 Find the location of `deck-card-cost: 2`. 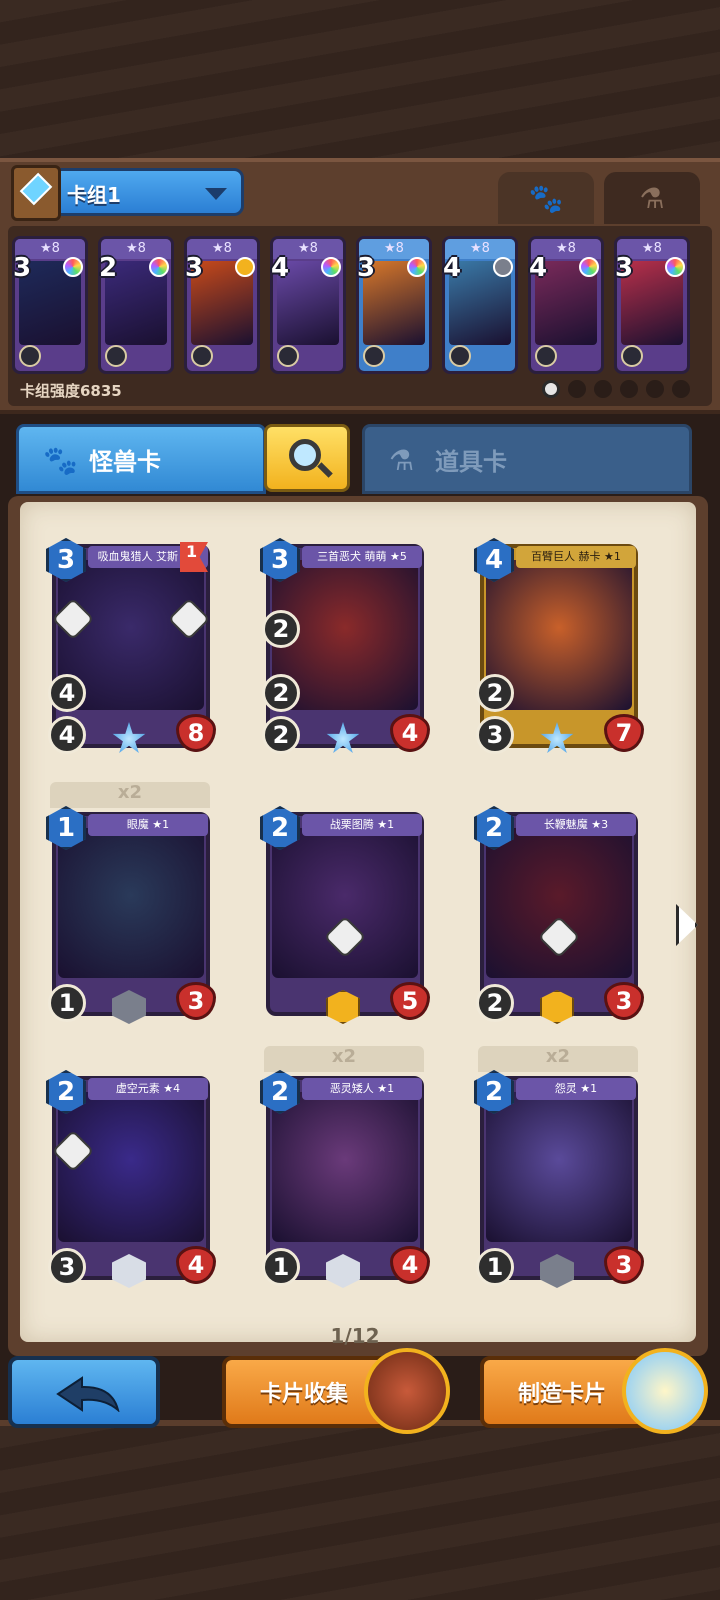

deck-card-cost: 2 is located at coordinates (108, 268).